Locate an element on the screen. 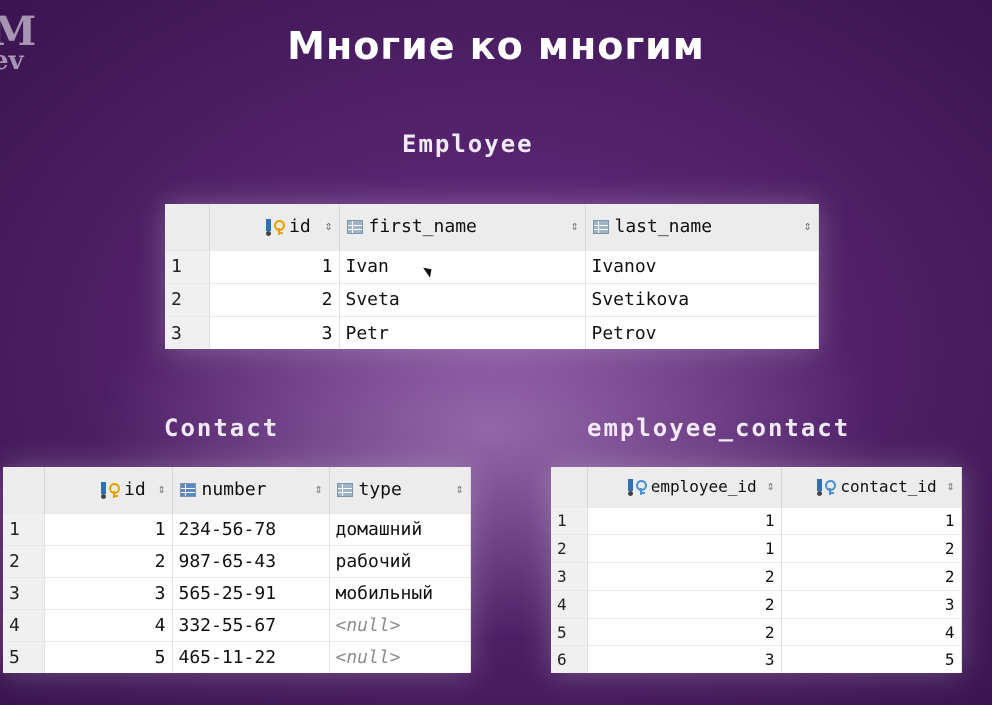  employee-col-id: id ⇕ is located at coordinates (274, 227).